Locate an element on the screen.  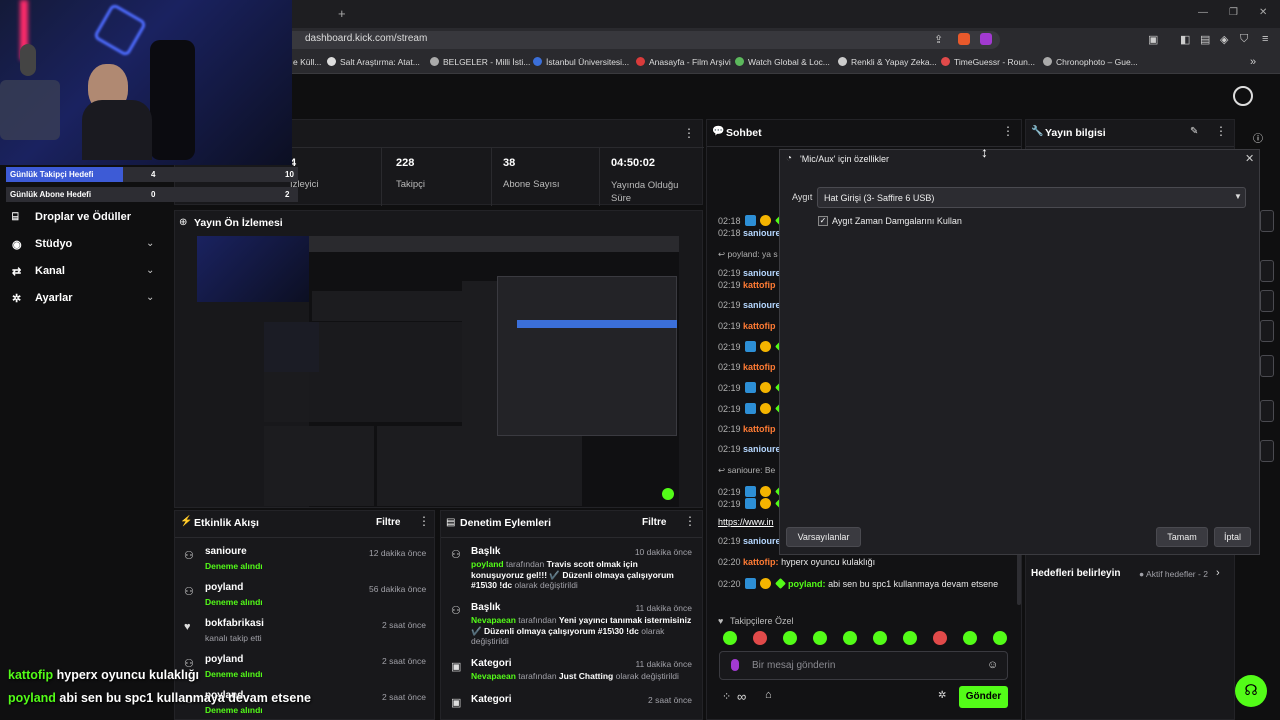
info-icon: ⓘ is located at coordinates (1258, 137).